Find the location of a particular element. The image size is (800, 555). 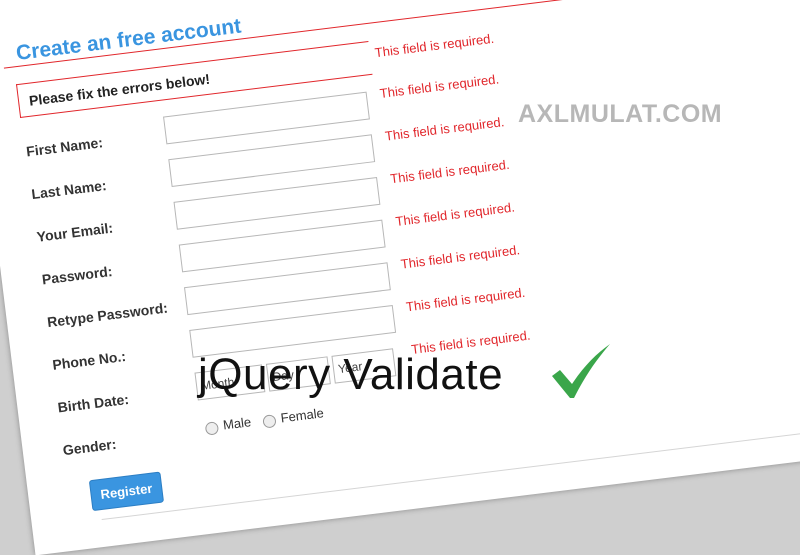

register-button: Register is located at coordinates (126, 491).